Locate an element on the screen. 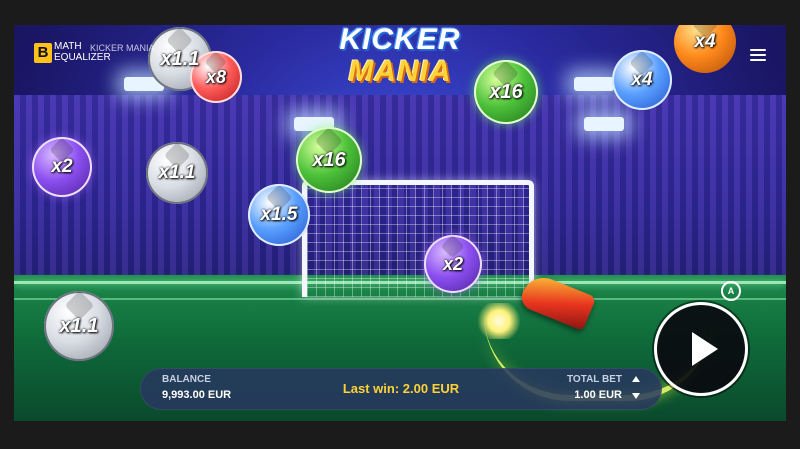 The image size is (800, 449). autoplay-icon: A is located at coordinates (731, 291).